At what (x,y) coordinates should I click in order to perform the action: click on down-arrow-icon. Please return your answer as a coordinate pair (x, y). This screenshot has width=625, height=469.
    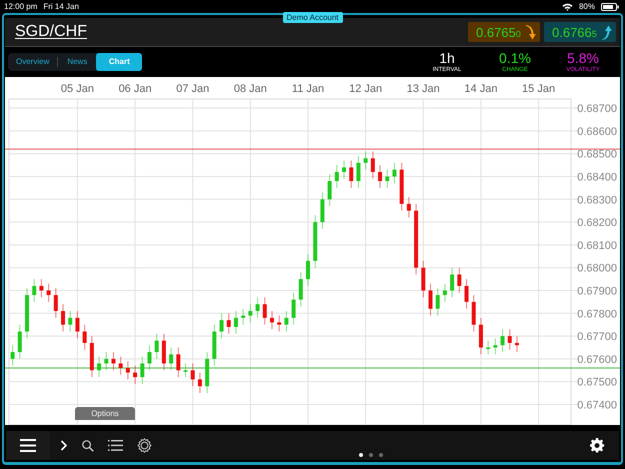
    Looking at the image, I should click on (530, 32).